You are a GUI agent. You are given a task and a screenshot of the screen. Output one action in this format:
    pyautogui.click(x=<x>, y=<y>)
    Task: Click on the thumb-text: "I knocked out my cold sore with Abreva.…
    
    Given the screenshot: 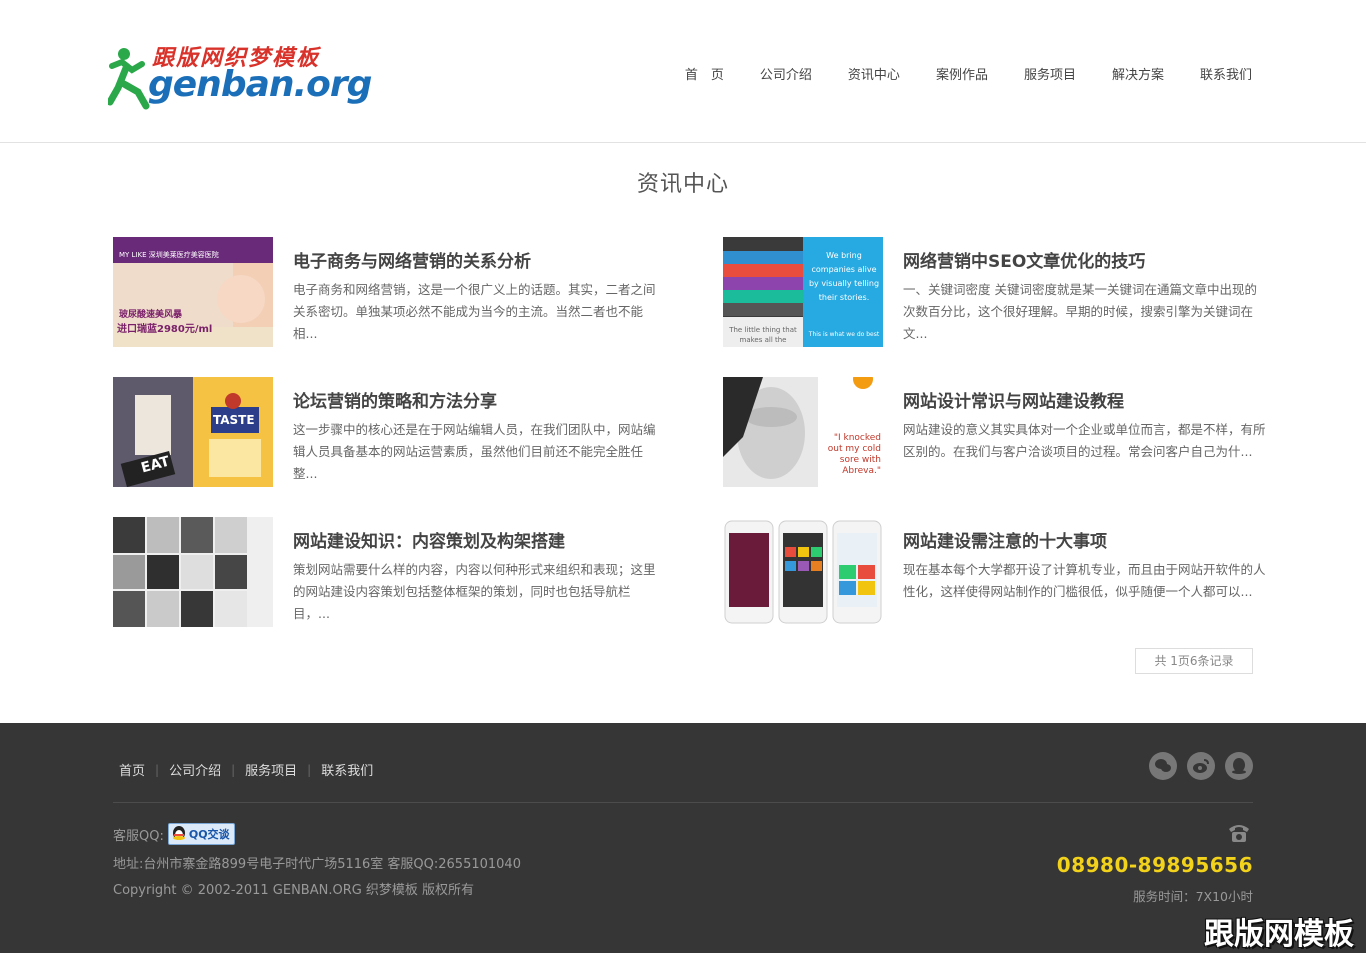 What is the action you would take?
    pyautogui.click(x=854, y=454)
    